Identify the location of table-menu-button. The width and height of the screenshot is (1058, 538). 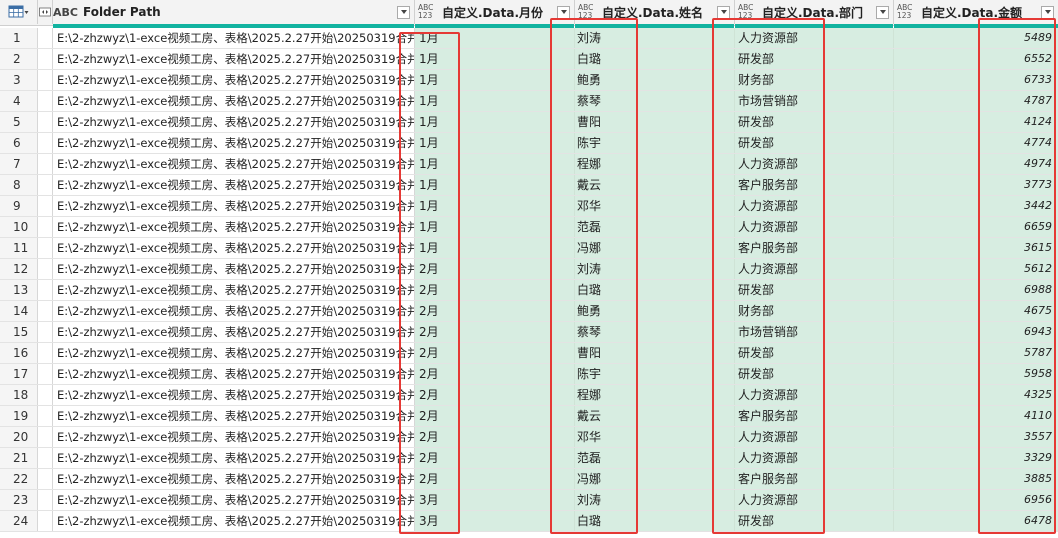
(19, 12).